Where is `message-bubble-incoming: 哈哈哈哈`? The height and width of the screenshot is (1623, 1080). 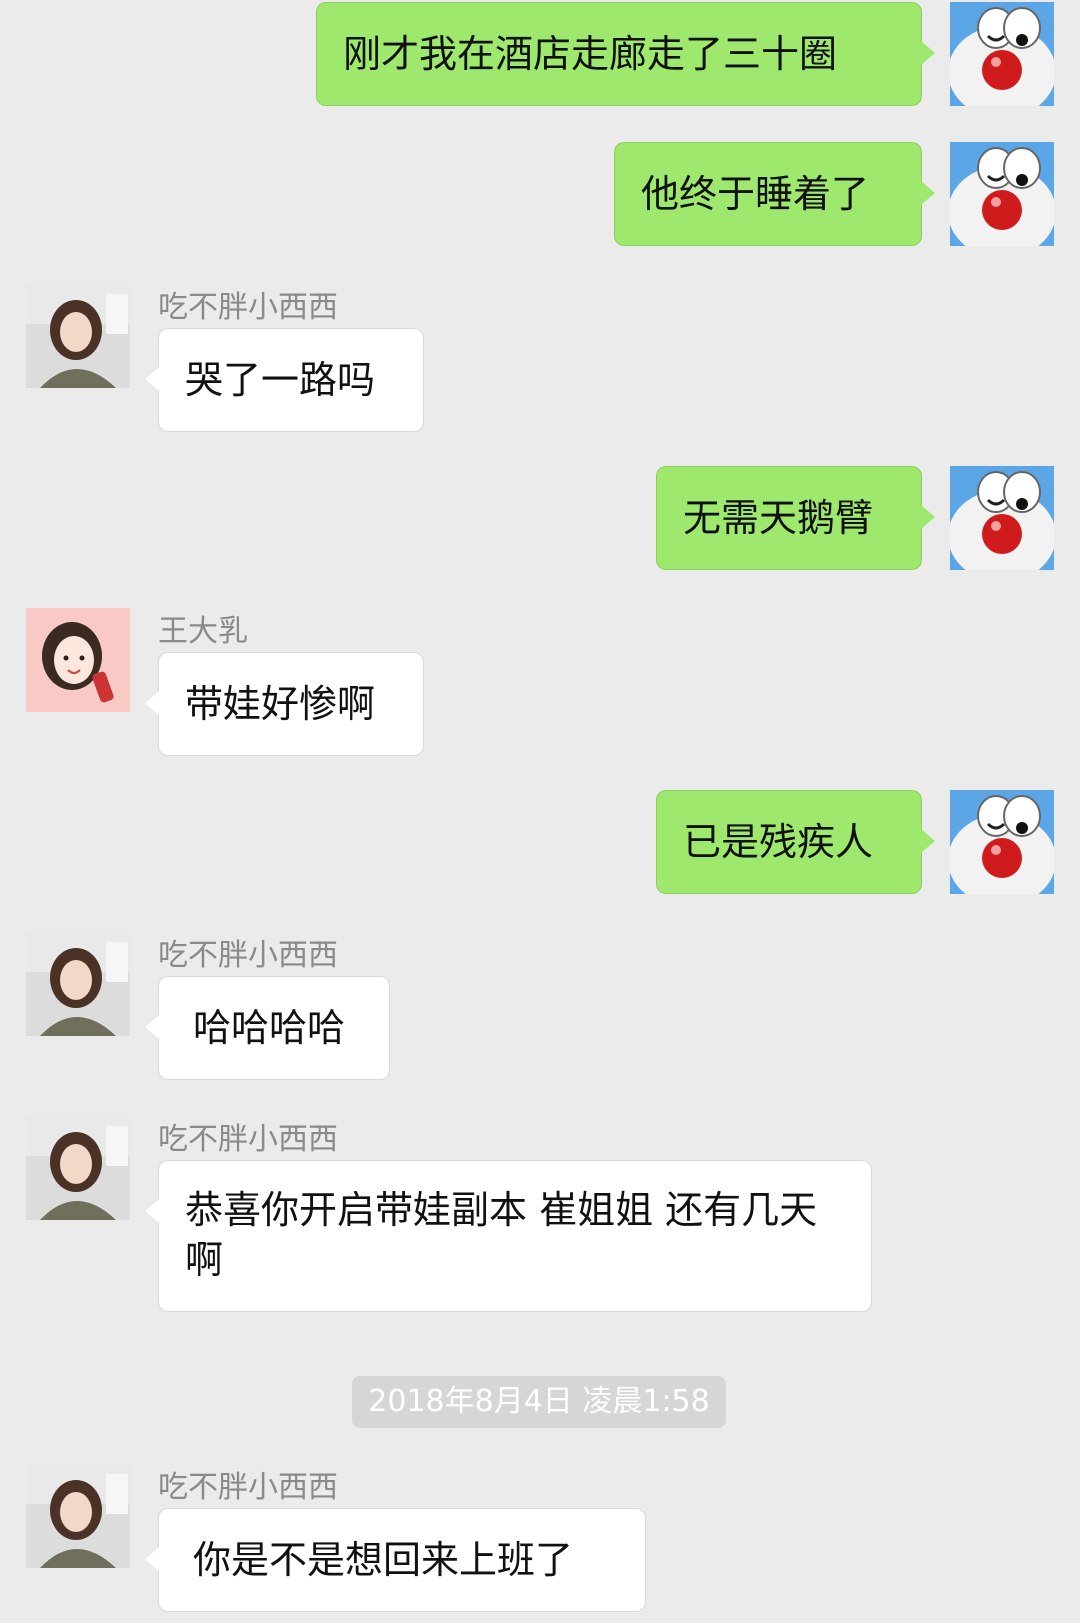
message-bubble-incoming: 哈哈哈哈 is located at coordinates (267, 1028).